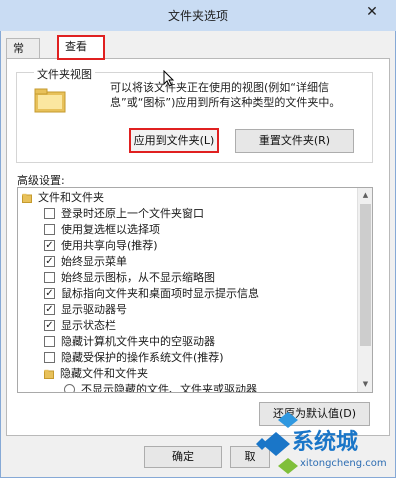 The image size is (396, 478). I want to click on list-item-checkbox: 隐藏受保护的操作系统文件(推荐), so click(134, 358).